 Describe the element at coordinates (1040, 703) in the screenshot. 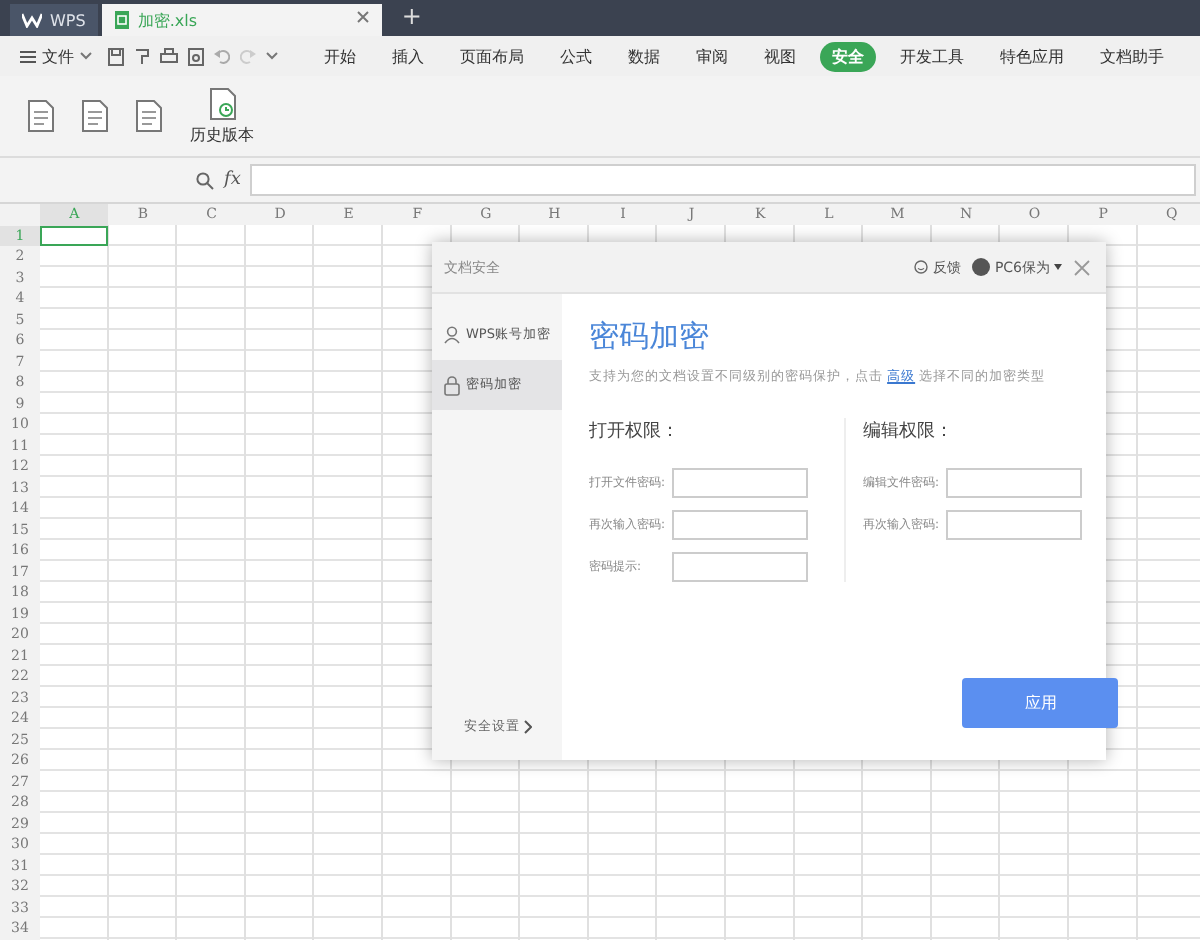

I see `apply-button: 应用` at that location.